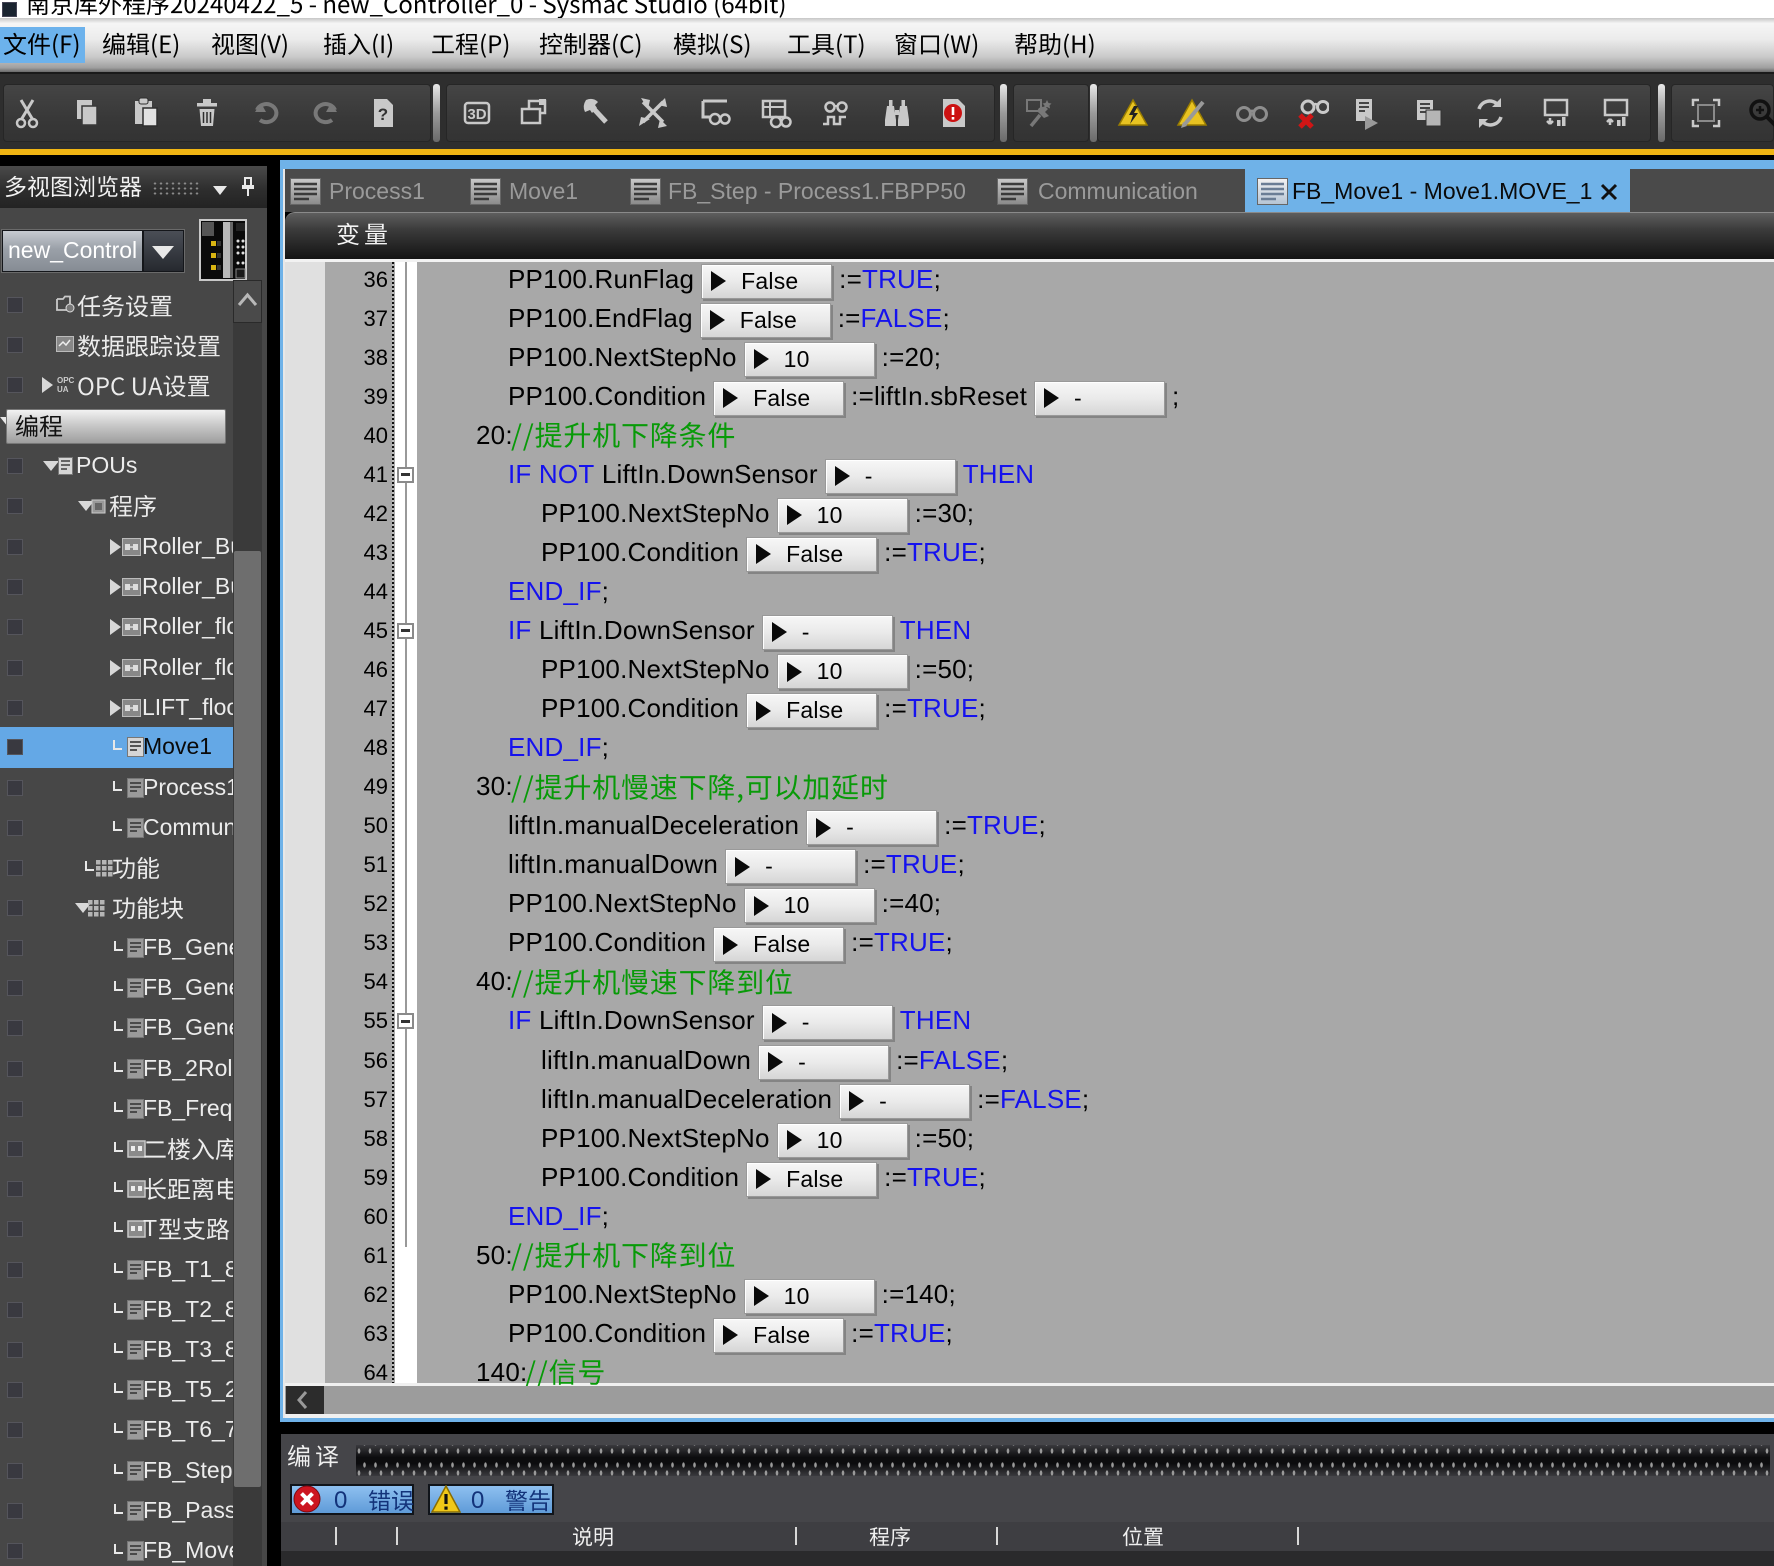 The image size is (1774, 1566). What do you see at coordinates (63, 389) in the screenshot?
I see `svg-text: UA` at bounding box center [63, 389].